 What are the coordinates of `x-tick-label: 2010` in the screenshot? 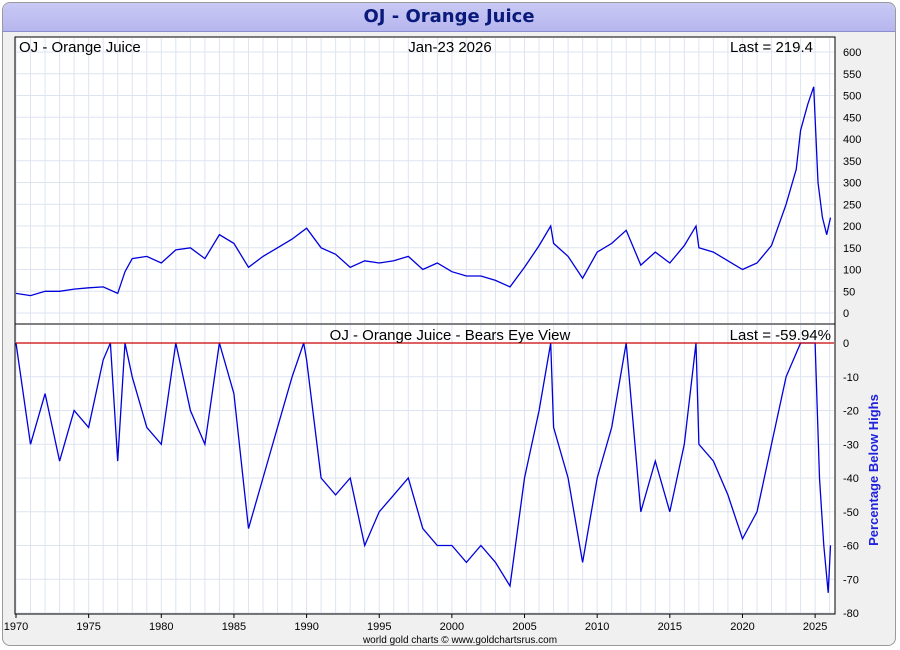 It's located at (597, 627).